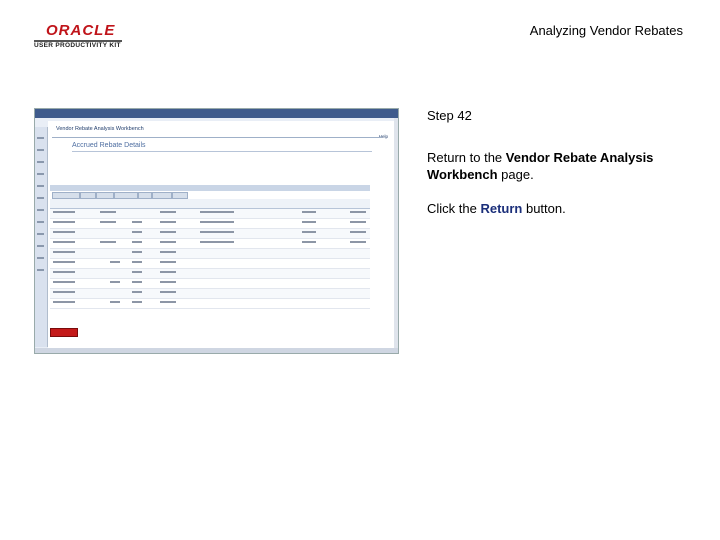 This screenshot has width=720, height=540. What do you see at coordinates (216, 113) in the screenshot?
I see `screenshot-top-nav` at bounding box center [216, 113].